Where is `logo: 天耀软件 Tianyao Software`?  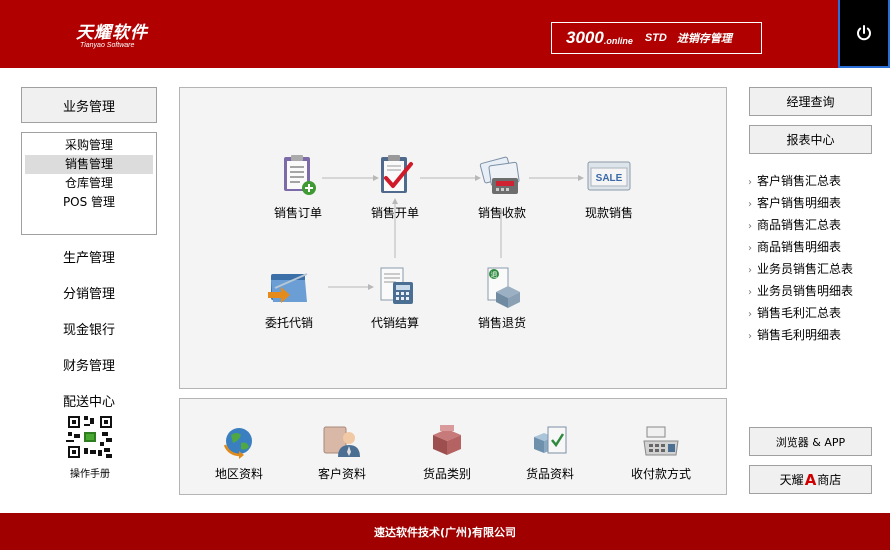 logo: 天耀软件 Tianyao Software is located at coordinates (112, 33).